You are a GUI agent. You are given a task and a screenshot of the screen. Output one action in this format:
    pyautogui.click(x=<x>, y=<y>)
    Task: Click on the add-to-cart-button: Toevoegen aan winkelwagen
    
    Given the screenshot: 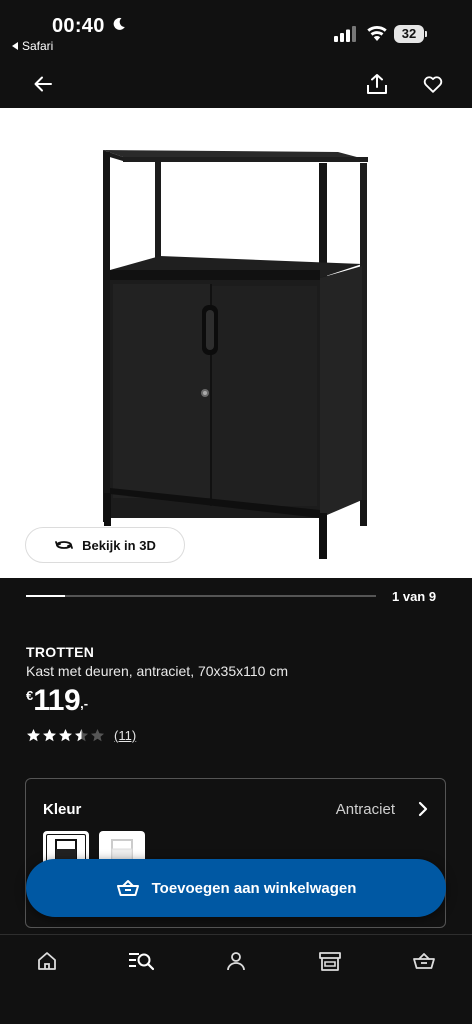 What is the action you would take?
    pyautogui.click(x=236, y=888)
    